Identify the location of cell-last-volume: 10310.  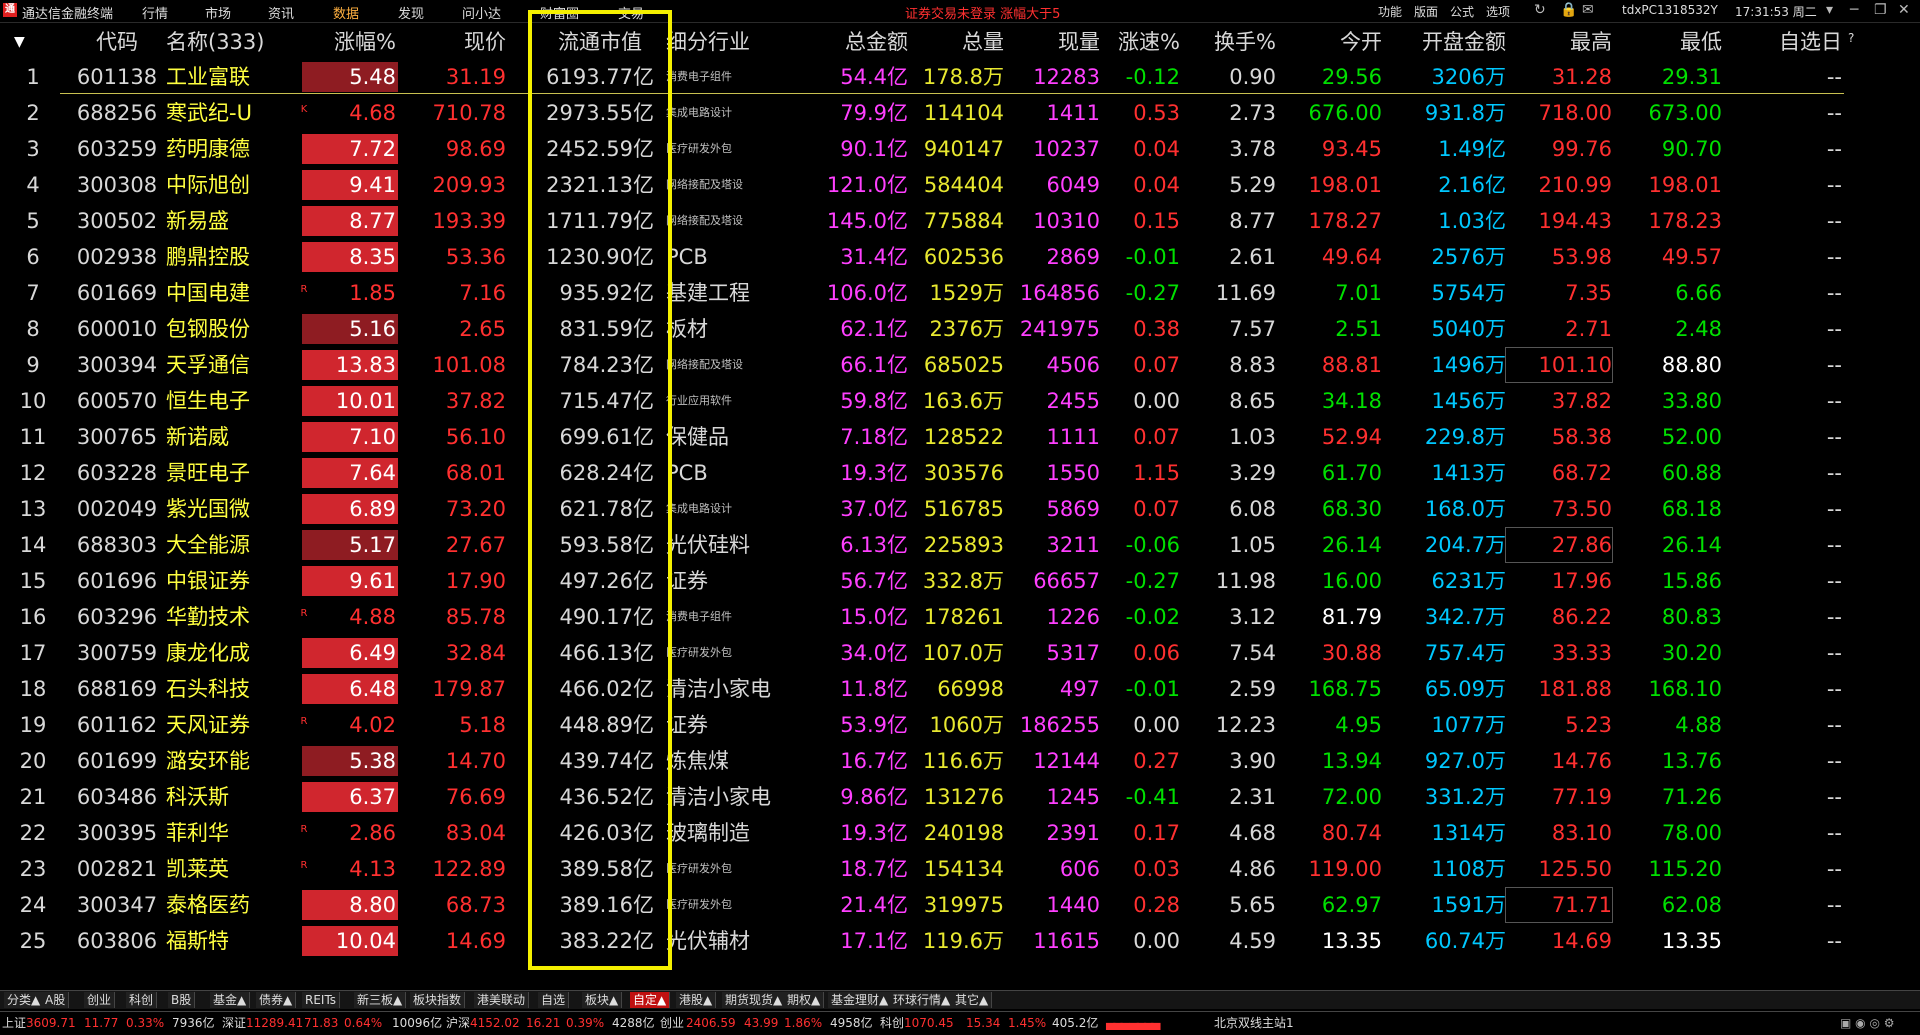
(1052, 221).